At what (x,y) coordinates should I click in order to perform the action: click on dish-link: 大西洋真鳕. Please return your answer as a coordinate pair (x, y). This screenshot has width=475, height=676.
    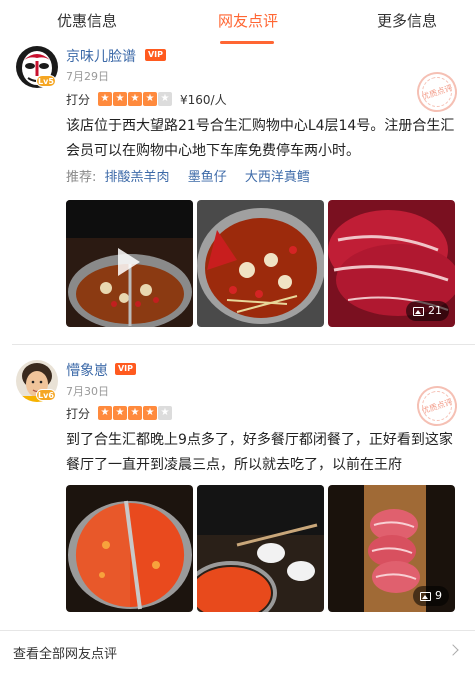
    Looking at the image, I should click on (277, 177).